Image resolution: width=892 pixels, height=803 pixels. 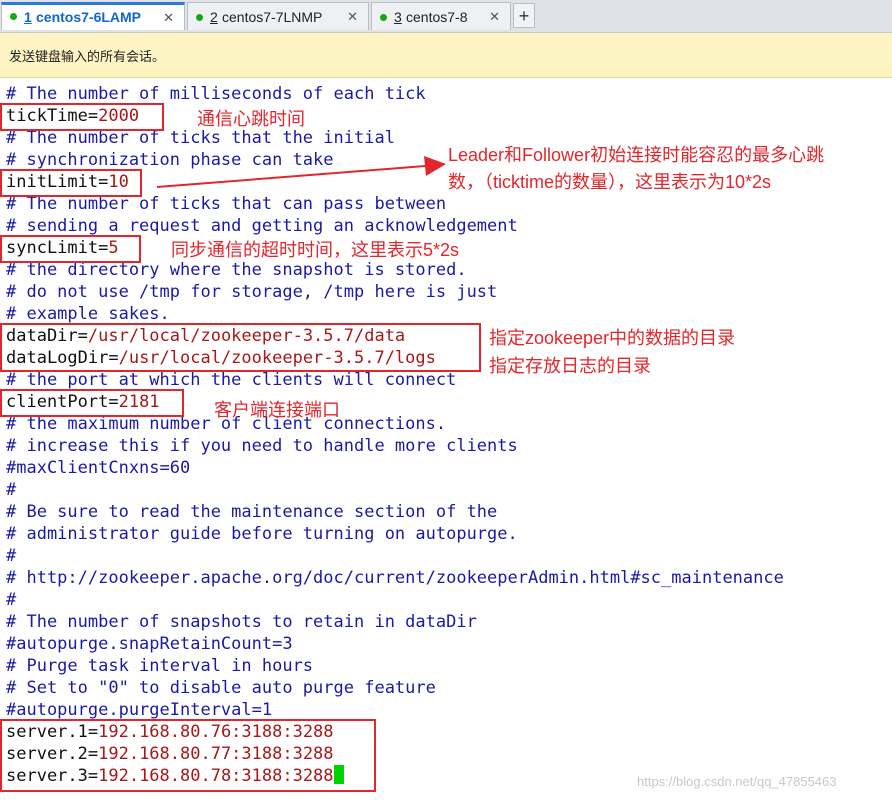 I want to click on note-clientport: 客户端连接端口, so click(x=277, y=410).